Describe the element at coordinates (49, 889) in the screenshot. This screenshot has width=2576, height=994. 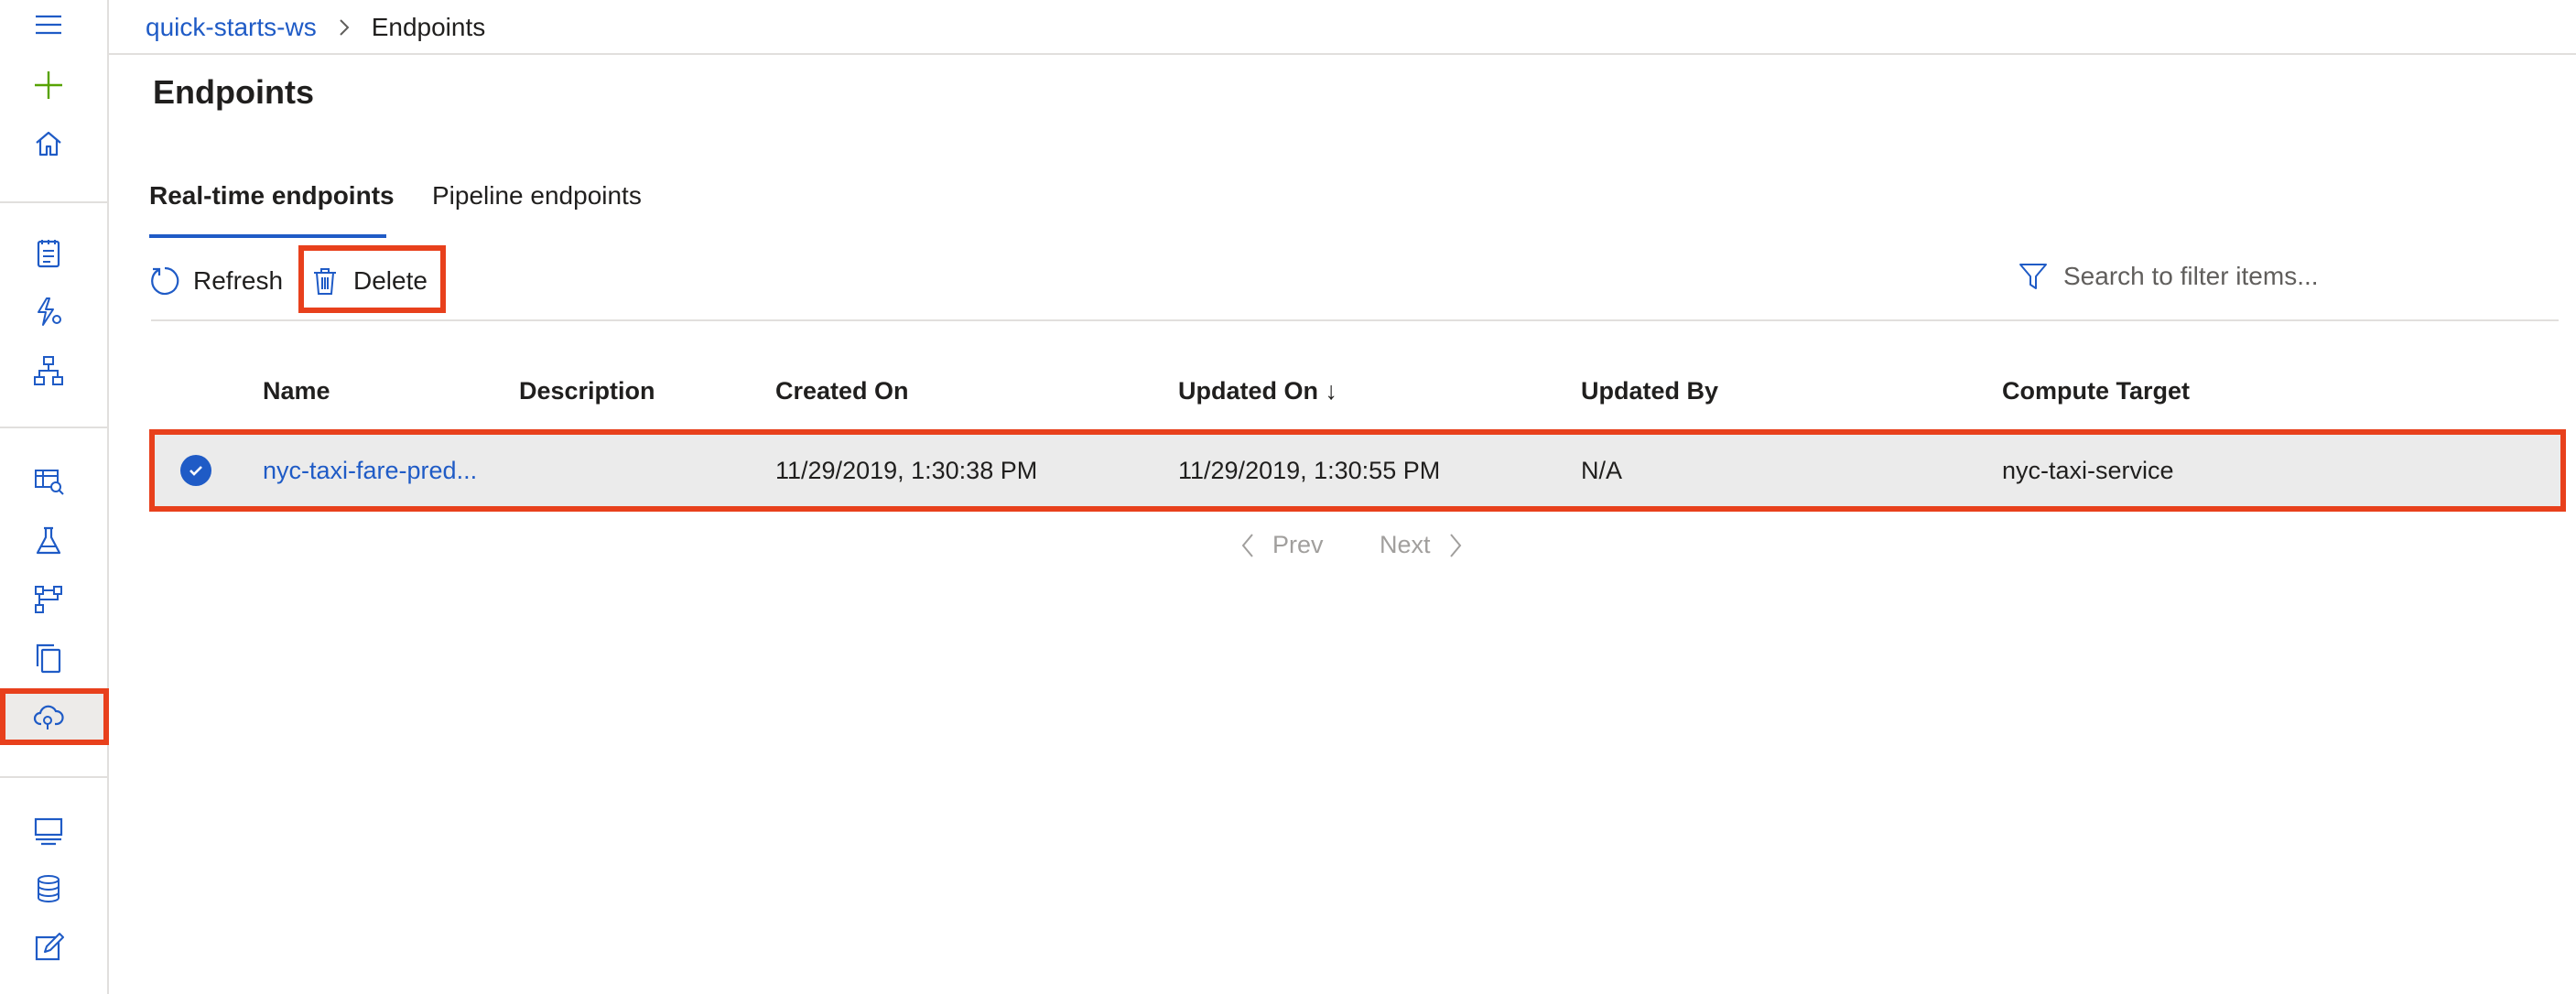
I see `datastores-icon` at that location.